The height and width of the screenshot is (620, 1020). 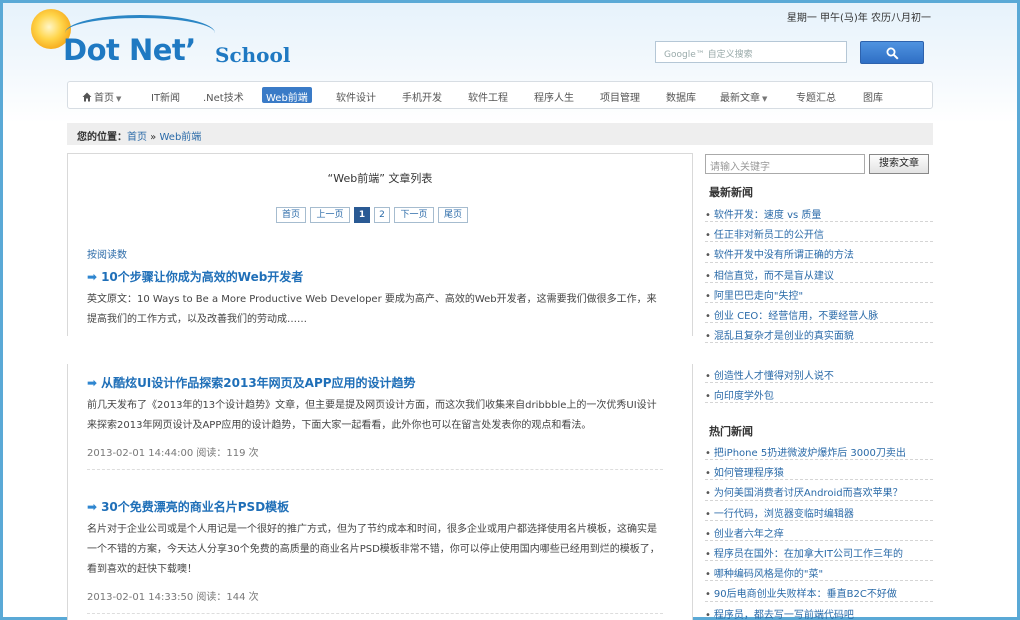 What do you see at coordinates (768, 236) in the screenshot?
I see `news-link: 任正非对新员工的公开信` at bounding box center [768, 236].